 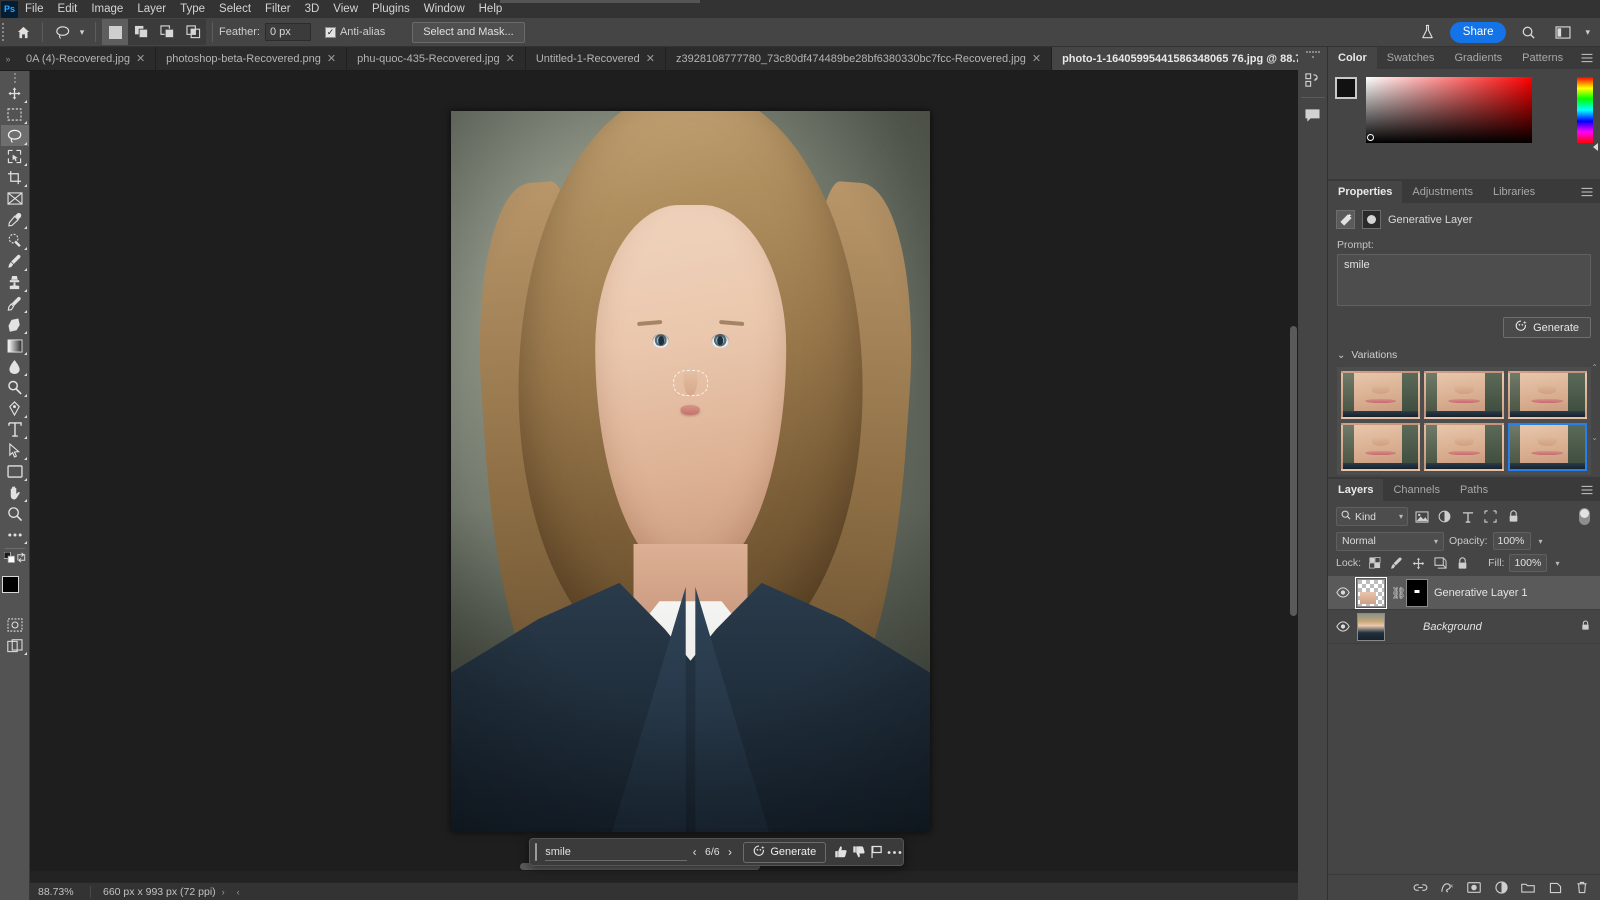 What do you see at coordinates (312, 9) in the screenshot?
I see `menu-3d: 3D` at bounding box center [312, 9].